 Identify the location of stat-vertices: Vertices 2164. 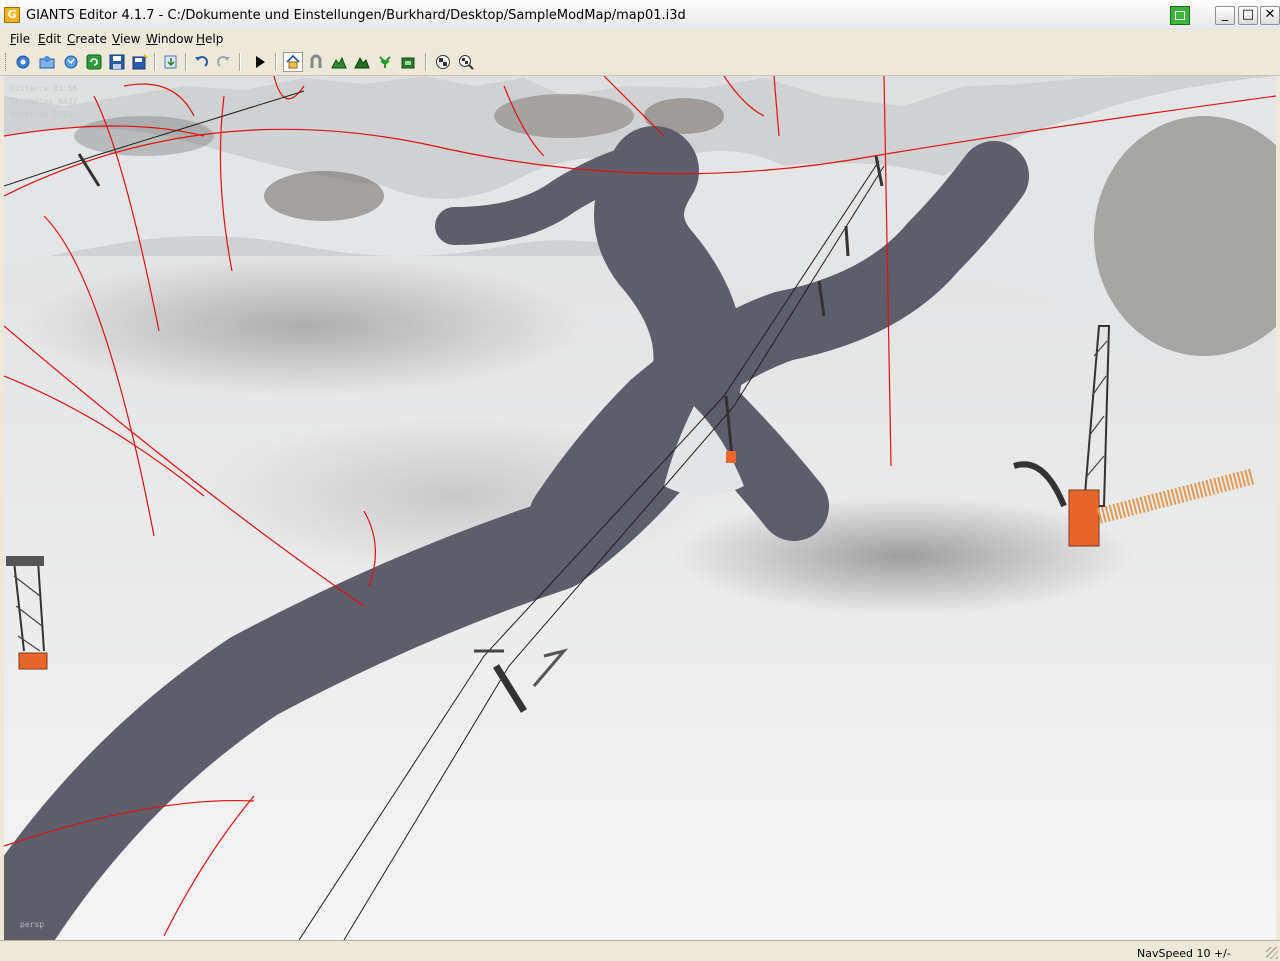
(41, 114).